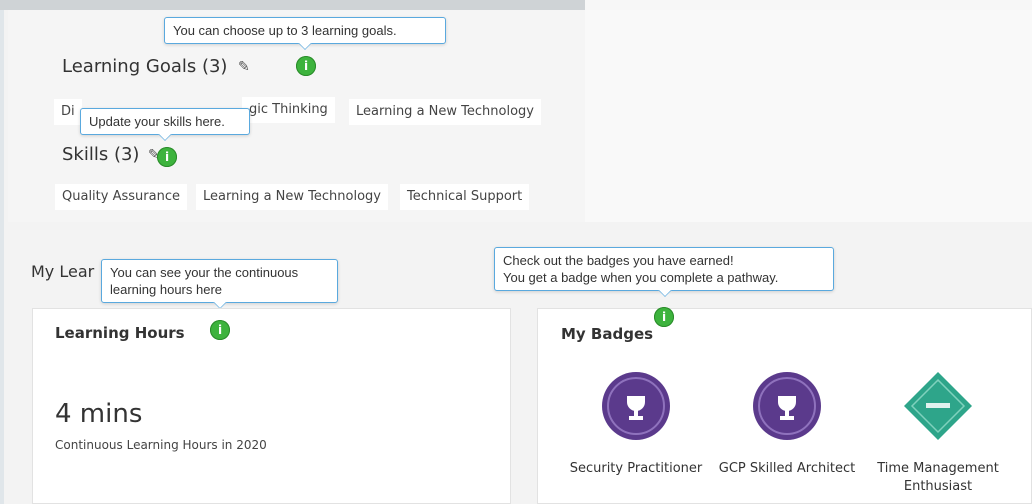 The width and height of the screenshot is (1032, 504). I want to click on tooltip-line: learning hours here, so click(166, 289).